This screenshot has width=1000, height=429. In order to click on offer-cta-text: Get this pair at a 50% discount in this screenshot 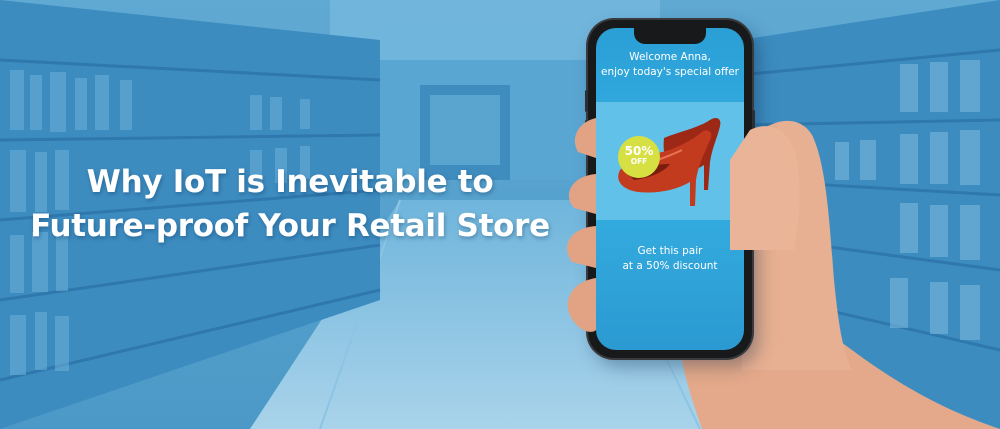, I will do `click(670, 259)`.